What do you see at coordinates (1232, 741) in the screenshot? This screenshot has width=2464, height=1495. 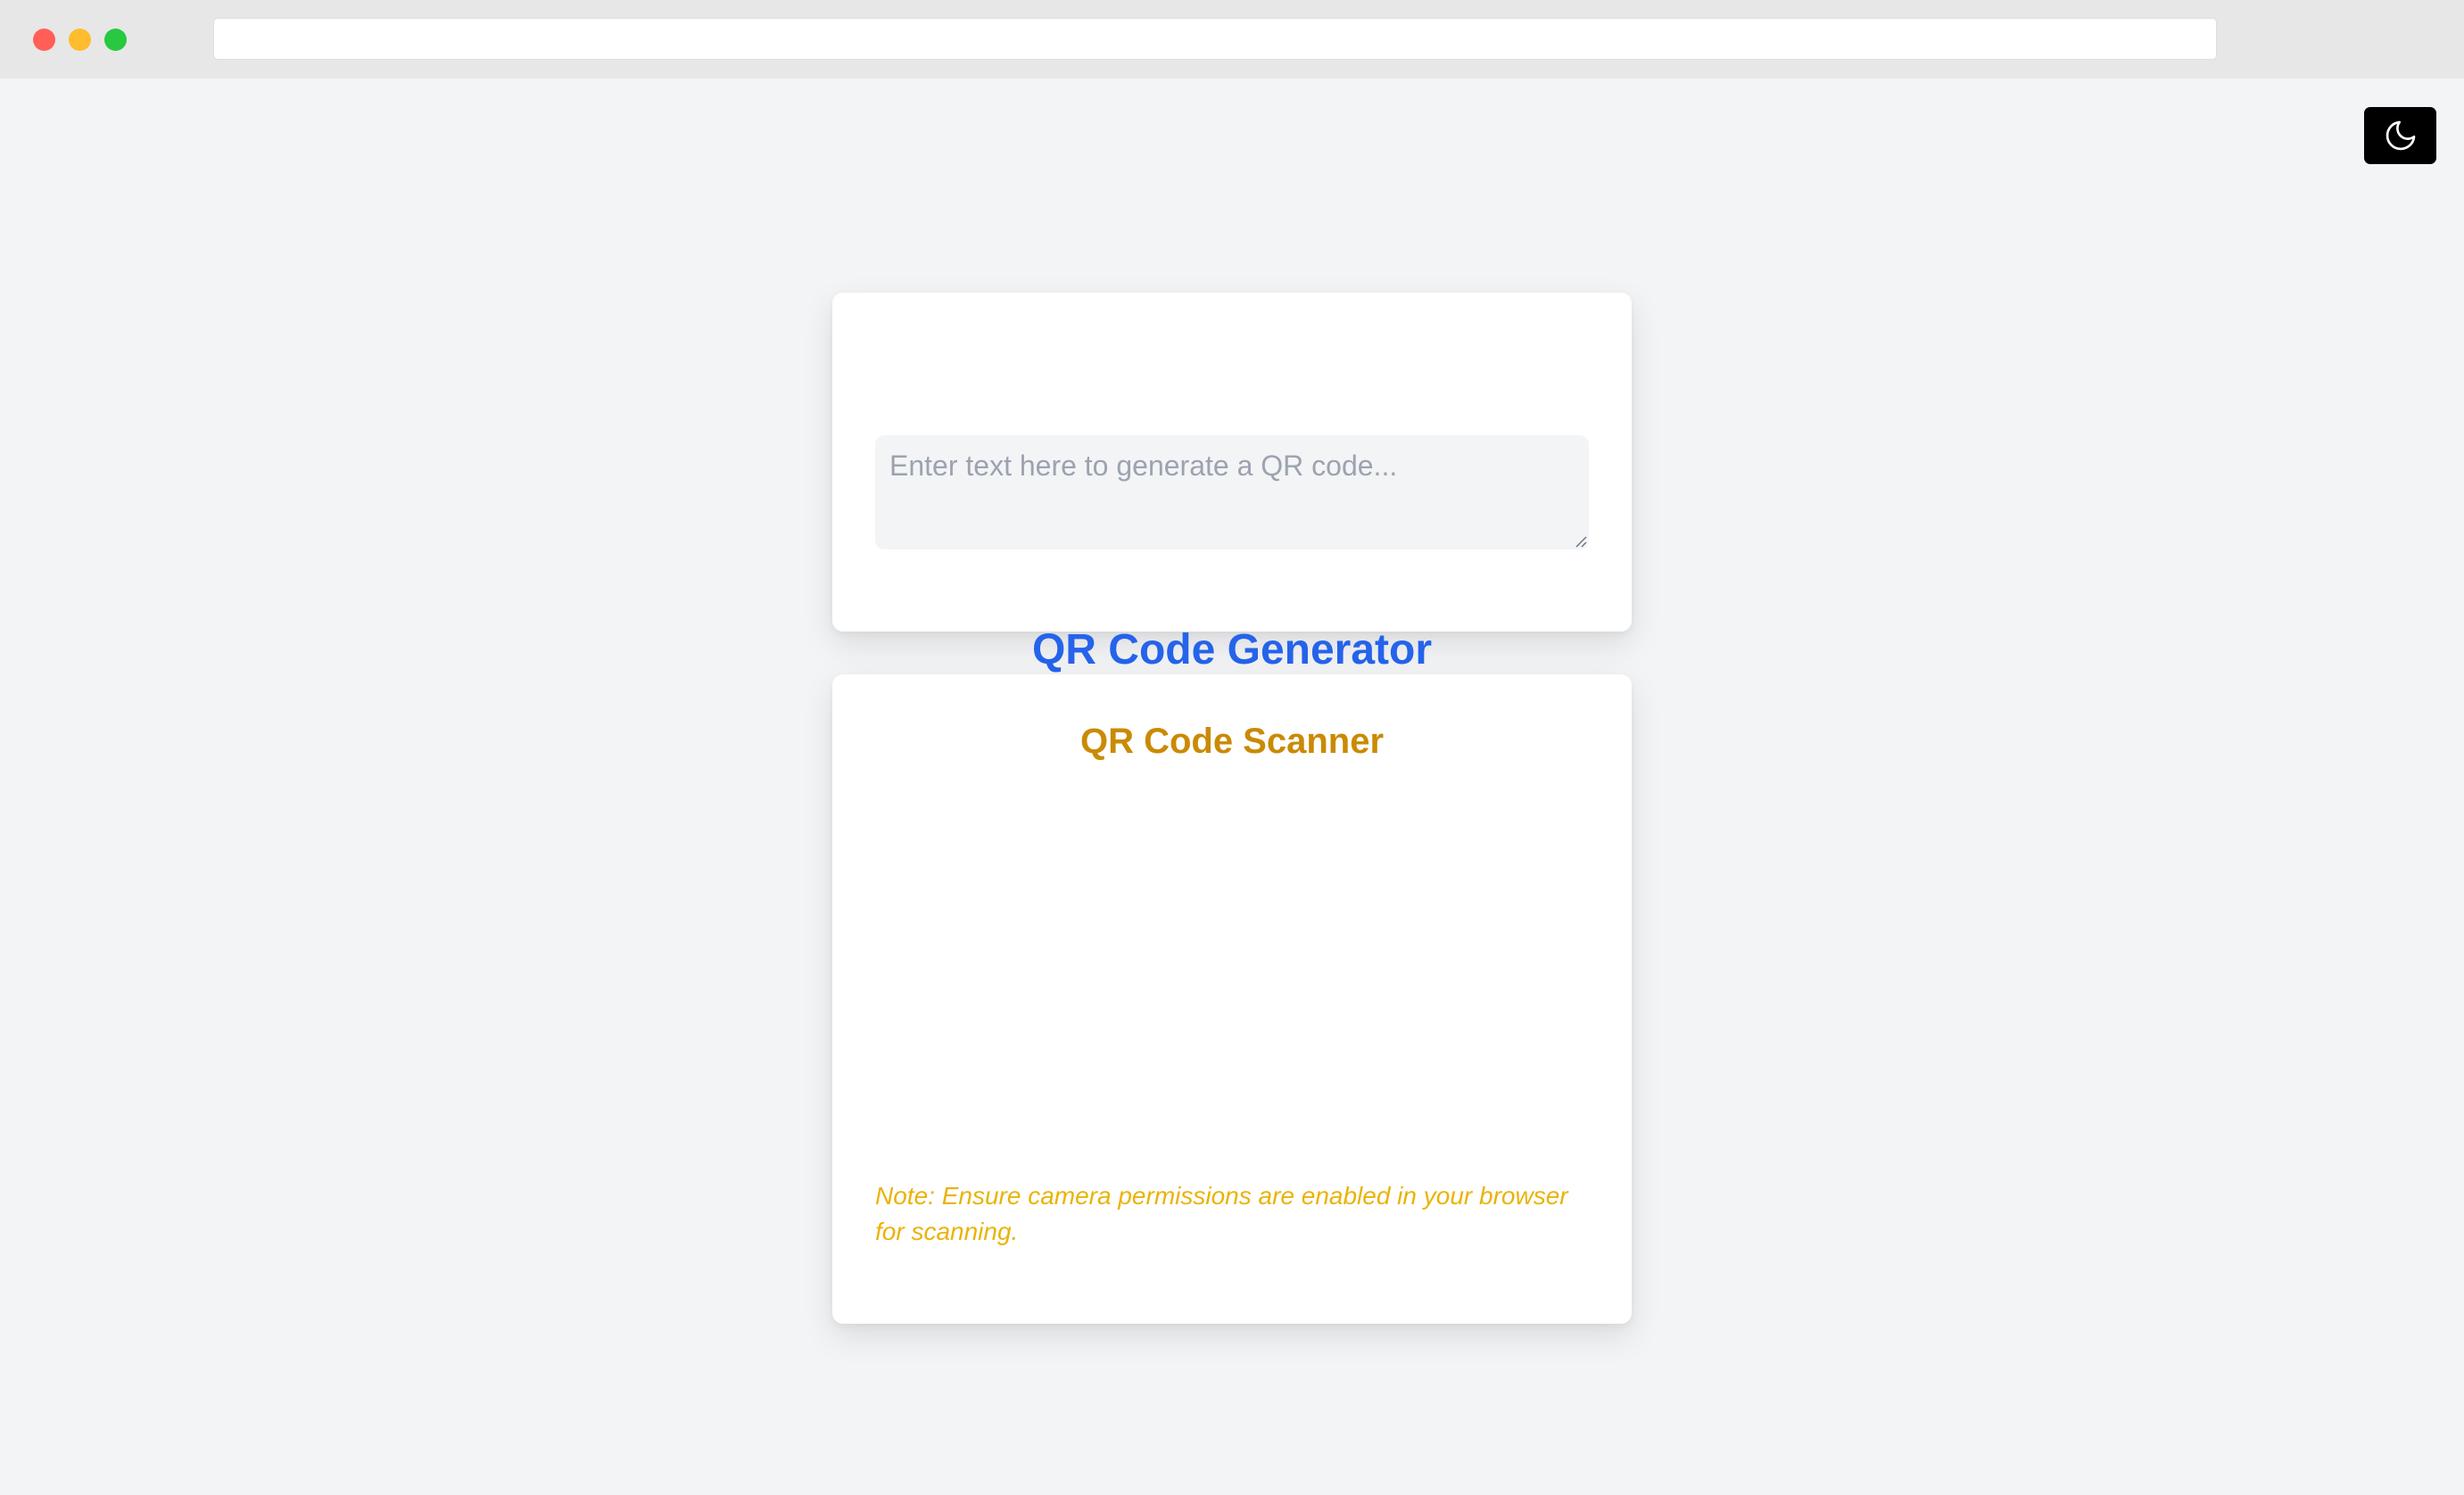 I see `scanner-title: QR Code Scanner` at bounding box center [1232, 741].